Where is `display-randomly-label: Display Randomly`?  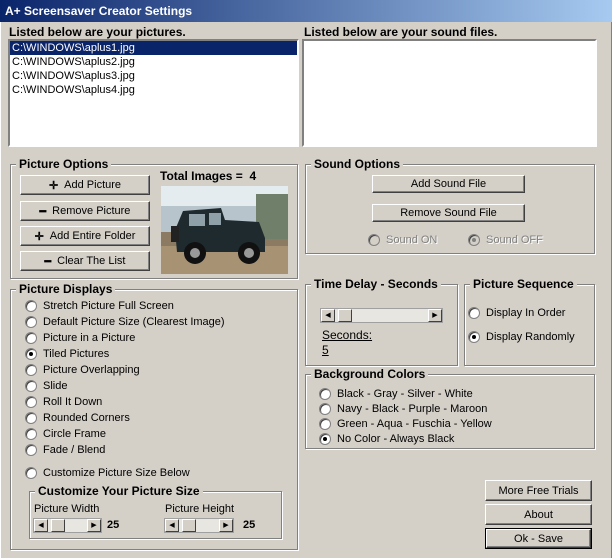 display-randomly-label: Display Randomly is located at coordinates (530, 337).